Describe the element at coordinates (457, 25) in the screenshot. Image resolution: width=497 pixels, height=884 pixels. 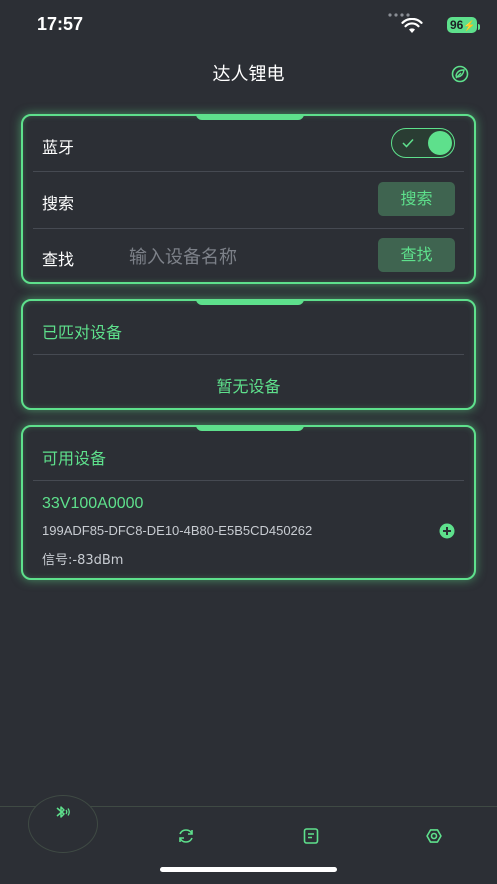
I see `battery-level: 96` at that location.